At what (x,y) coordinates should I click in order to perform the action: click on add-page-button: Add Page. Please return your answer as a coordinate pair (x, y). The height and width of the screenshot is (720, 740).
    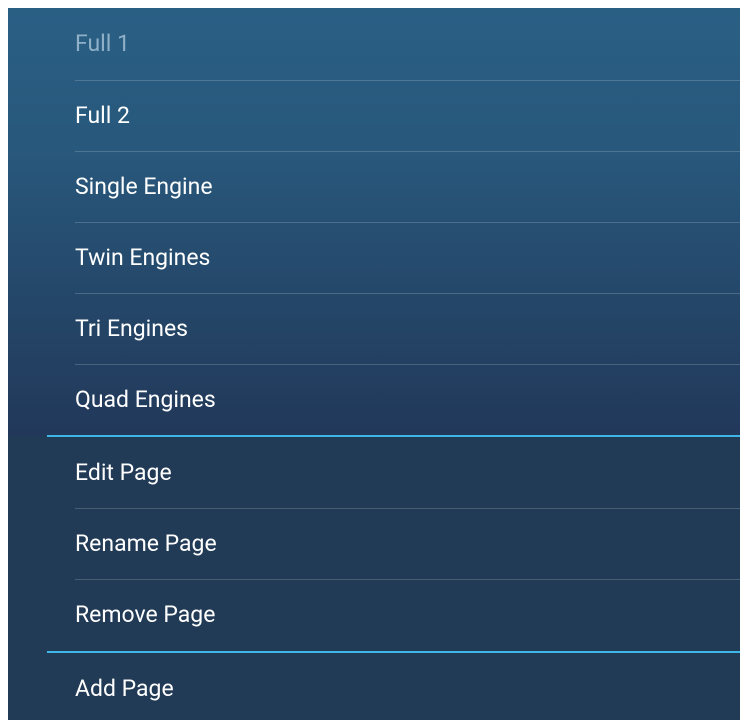
    Looking at the image, I should click on (407, 686).